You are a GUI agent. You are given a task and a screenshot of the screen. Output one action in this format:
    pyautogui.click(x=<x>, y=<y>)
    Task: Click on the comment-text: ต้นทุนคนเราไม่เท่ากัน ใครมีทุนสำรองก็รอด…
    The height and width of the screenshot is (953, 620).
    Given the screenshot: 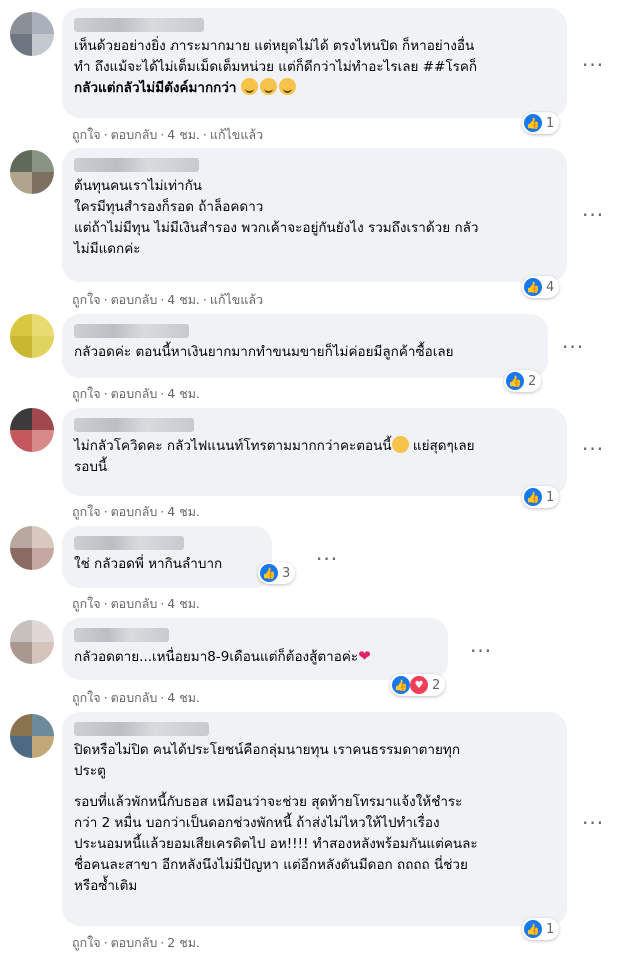 What is the action you would take?
    pyautogui.click(x=276, y=217)
    